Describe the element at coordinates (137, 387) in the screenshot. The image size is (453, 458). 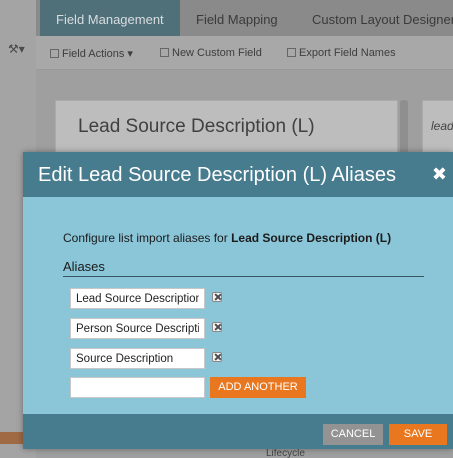
I see `new-alias-input` at that location.